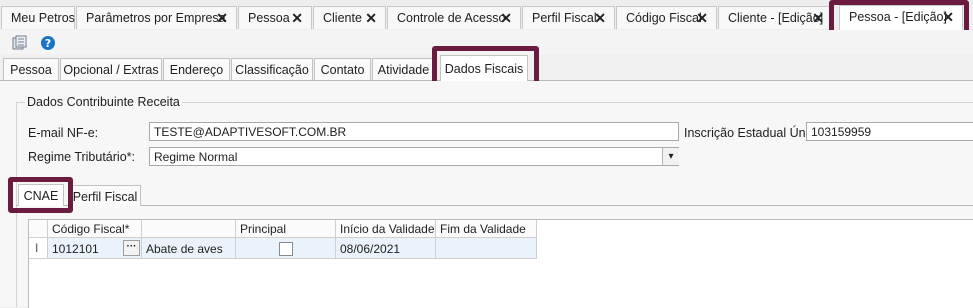 Image resolution: width=973 pixels, height=308 pixels. I want to click on column-header-principal: Principal, so click(286, 229).